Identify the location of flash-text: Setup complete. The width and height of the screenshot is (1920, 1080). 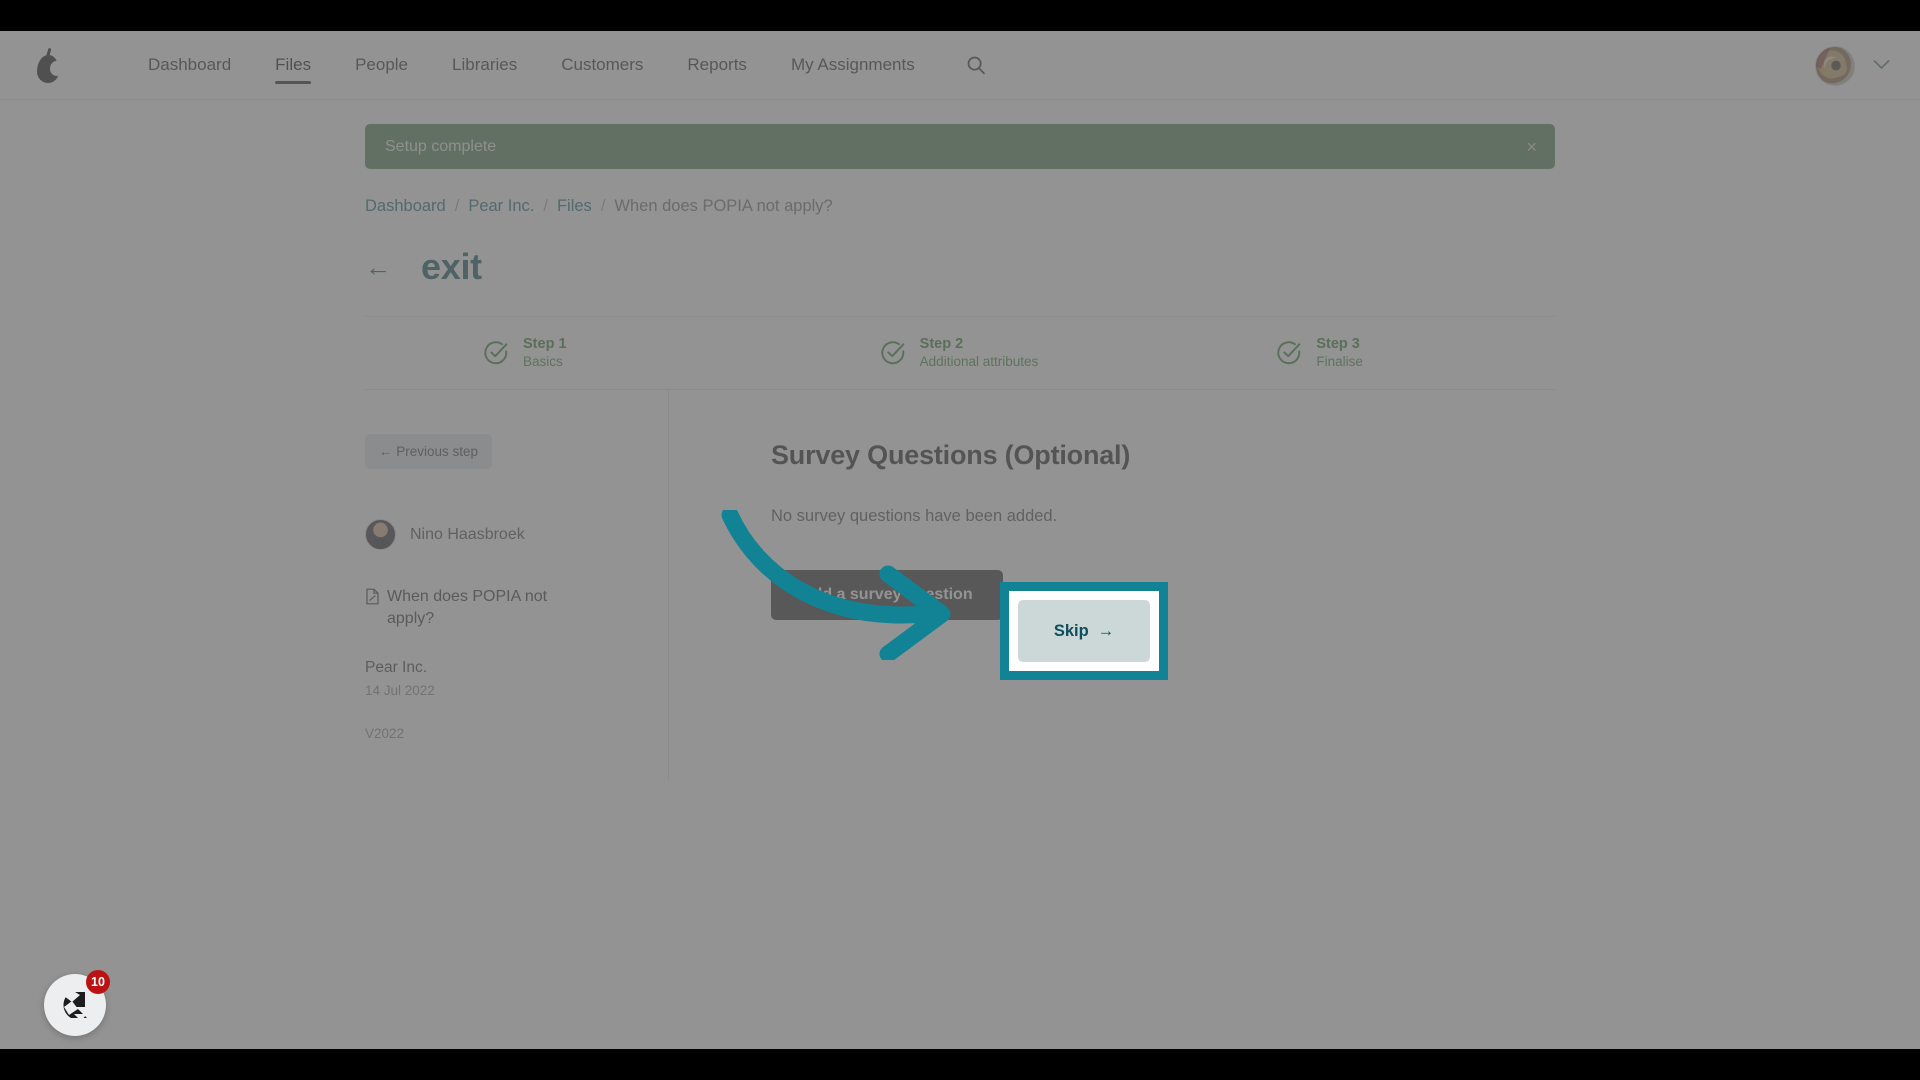
(441, 146).